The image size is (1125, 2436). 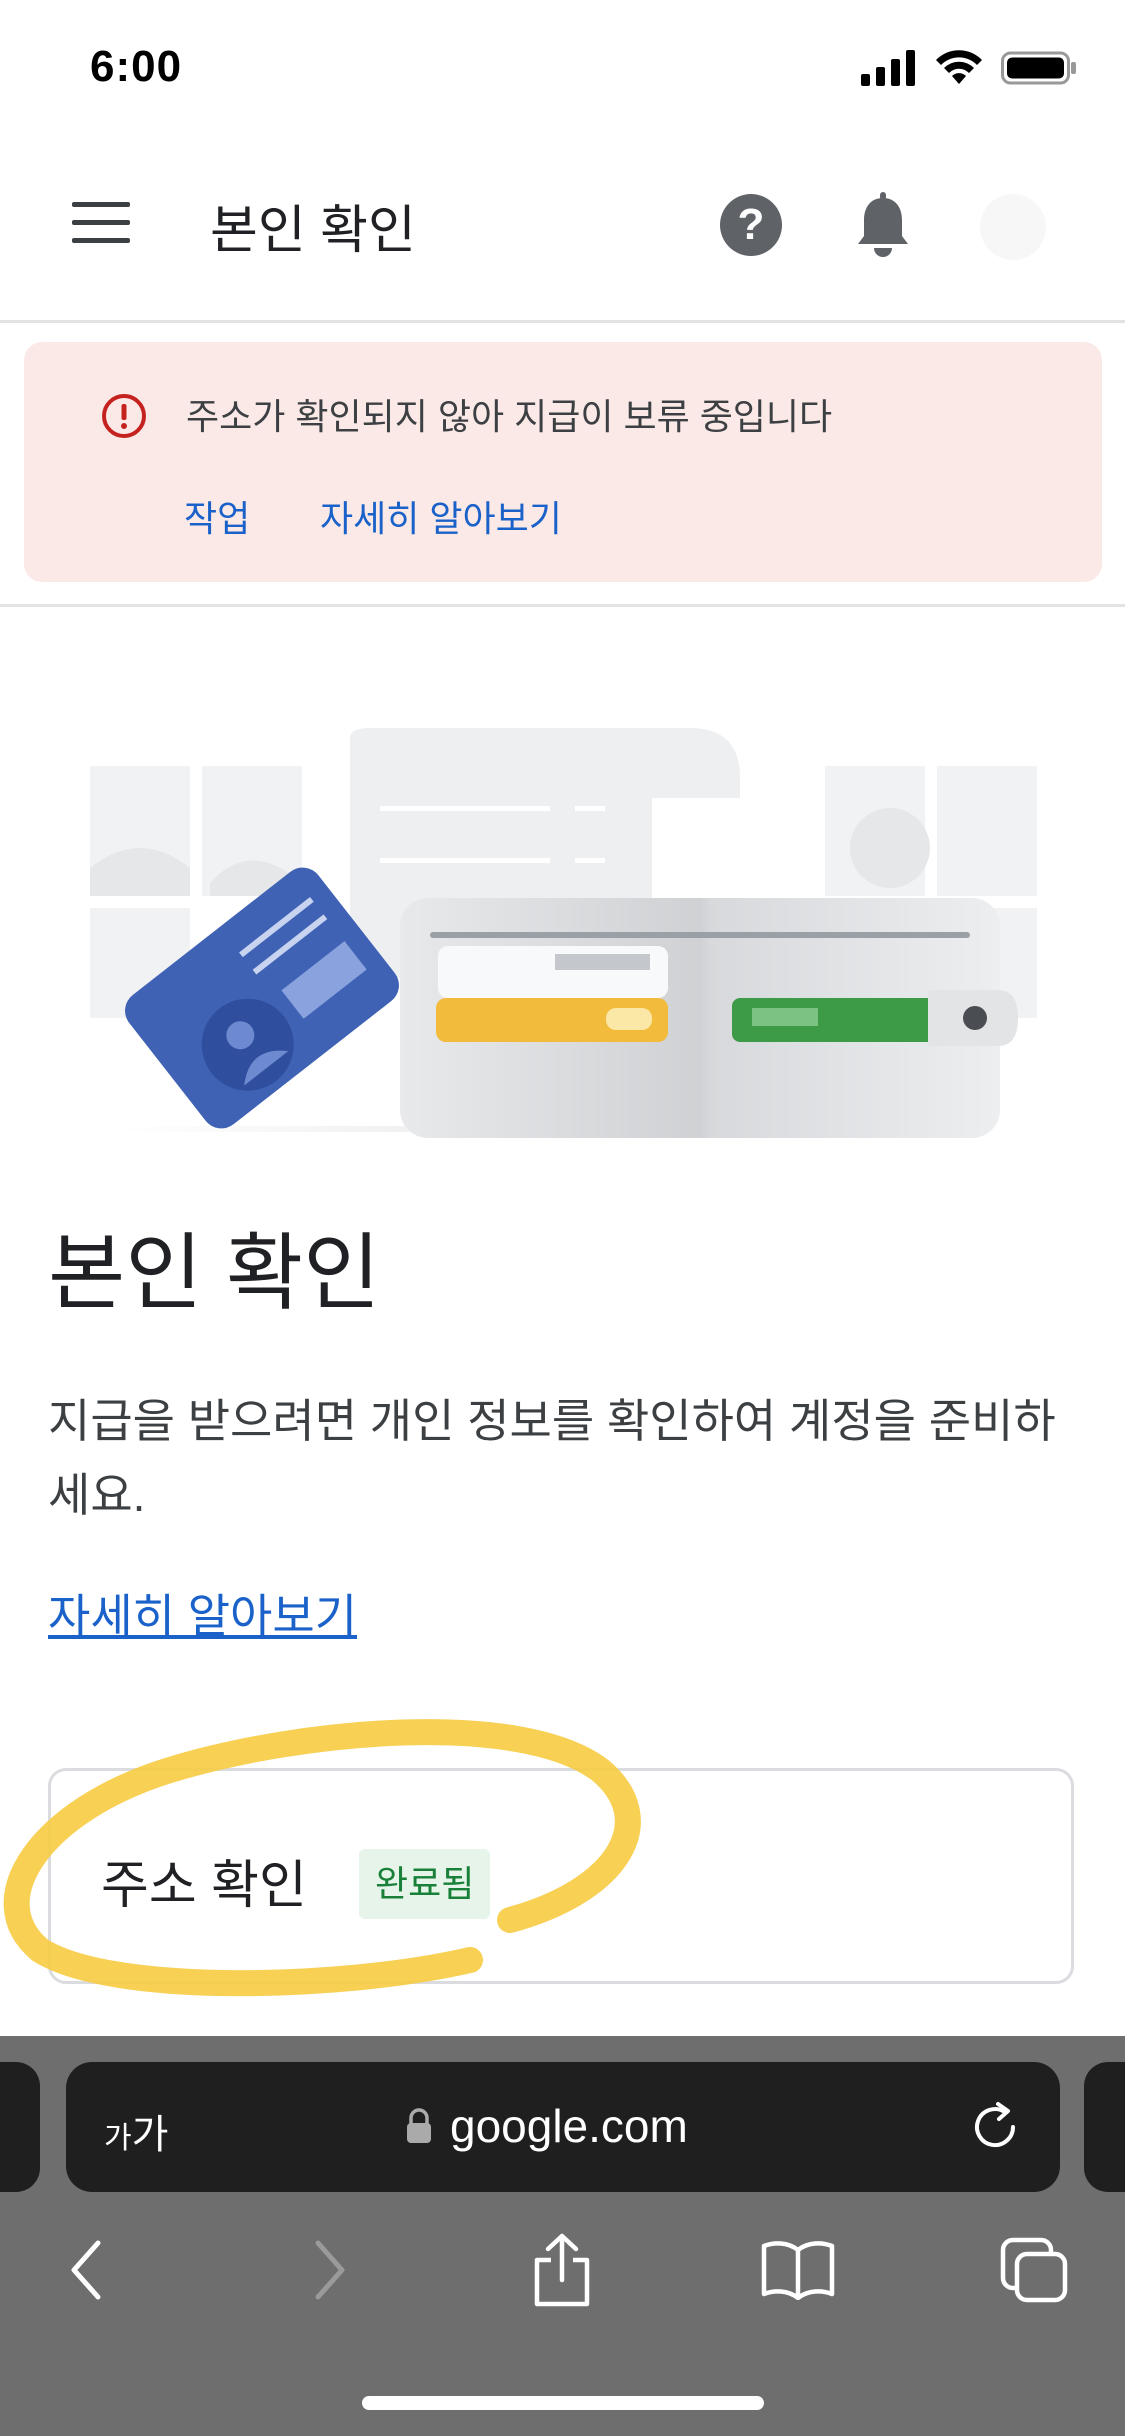 I want to click on wifi-icon, so click(x=959, y=67).